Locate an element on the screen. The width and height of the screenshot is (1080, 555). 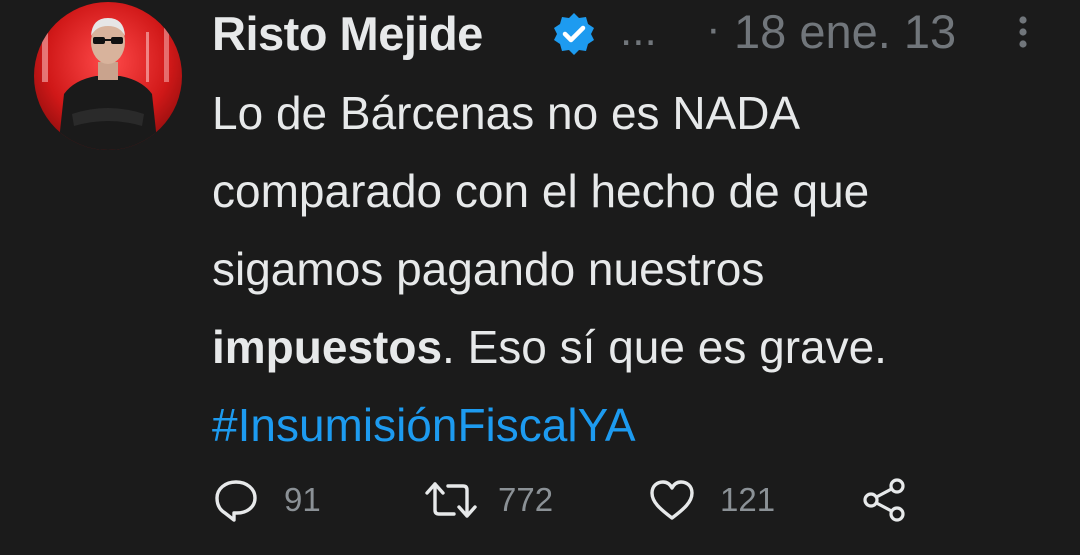
tweet-text-line: sigamos pagando nuestros is located at coordinates (488, 269).